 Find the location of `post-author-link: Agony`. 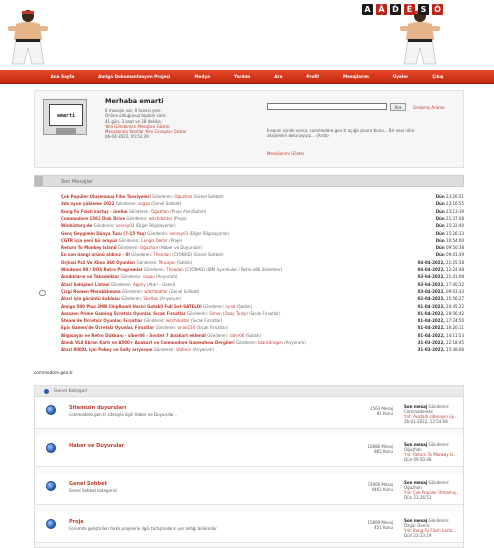

post-author-link: Agony is located at coordinates (139, 284).